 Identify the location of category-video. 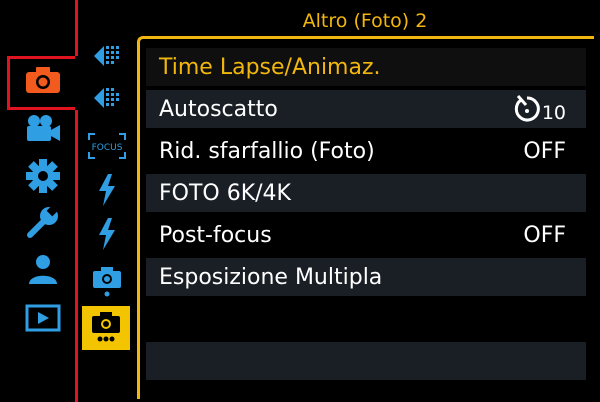
(43, 128).